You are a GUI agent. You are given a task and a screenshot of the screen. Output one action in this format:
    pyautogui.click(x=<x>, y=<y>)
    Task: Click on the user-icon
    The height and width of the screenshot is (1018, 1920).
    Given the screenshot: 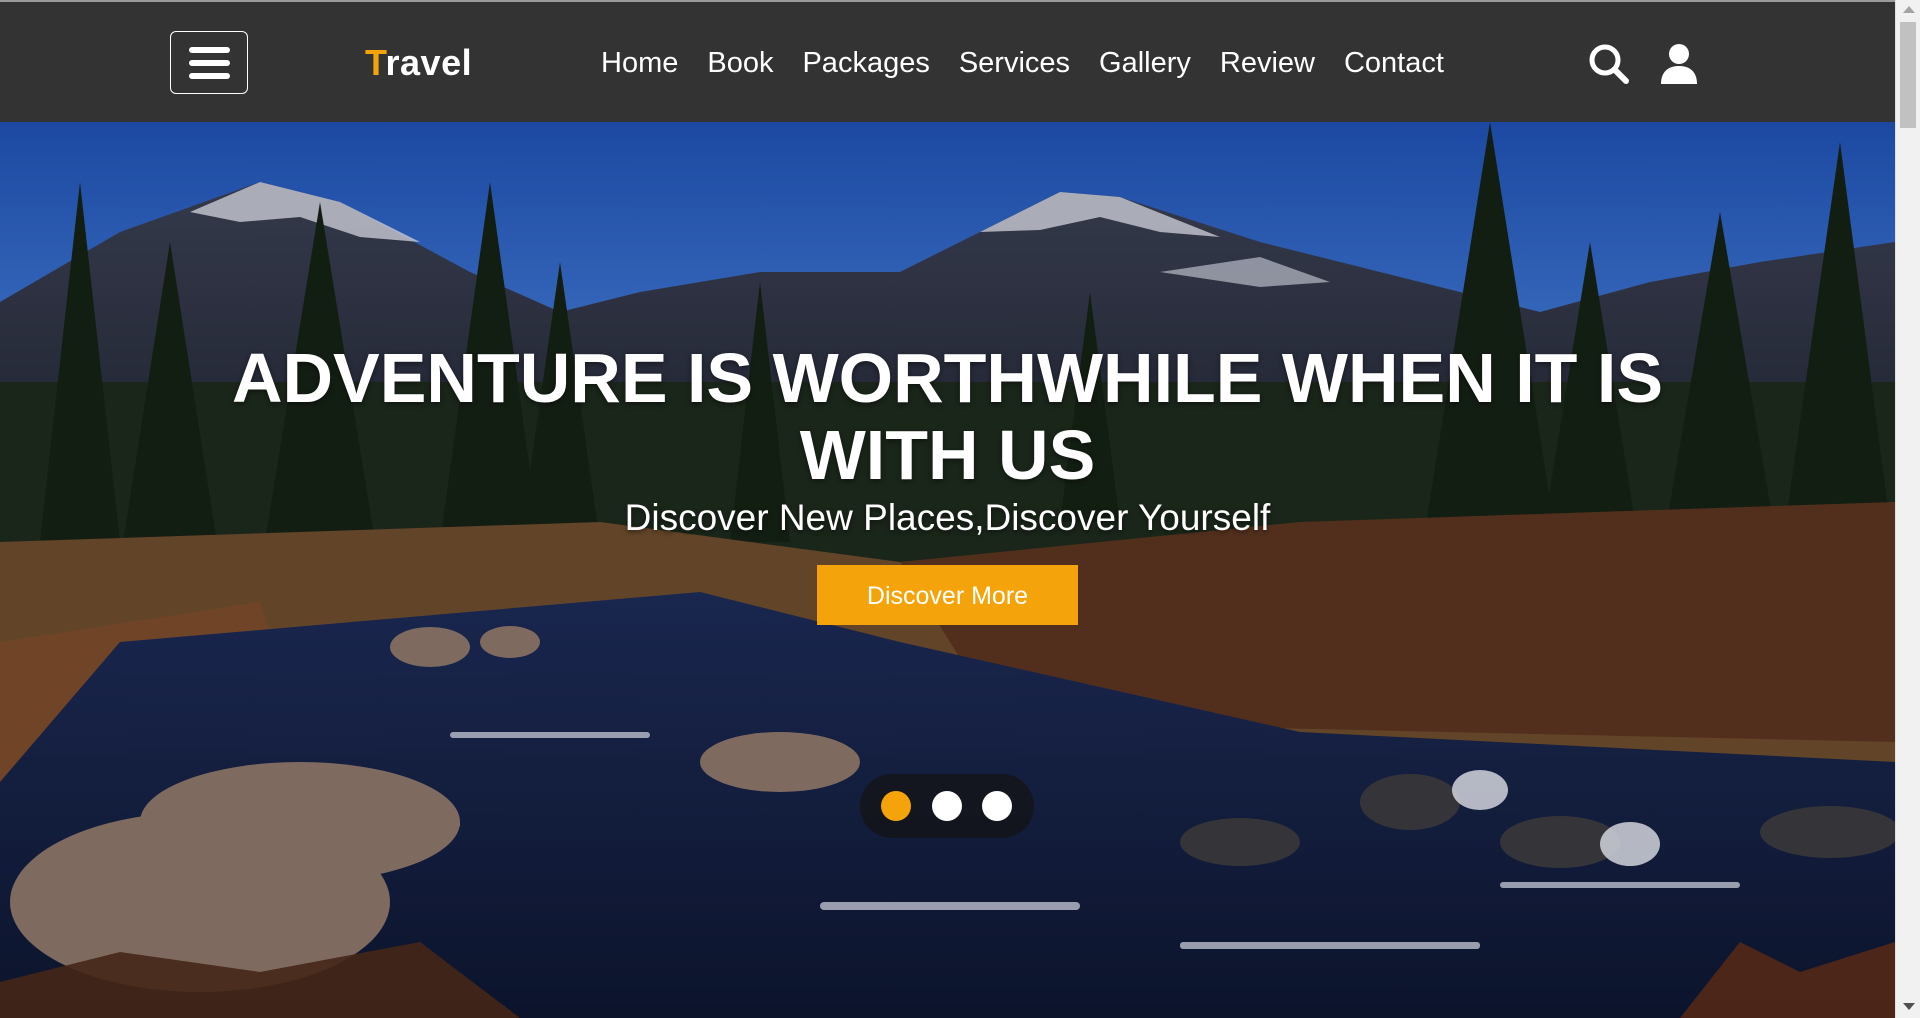 What is the action you would take?
    pyautogui.click(x=1679, y=64)
    